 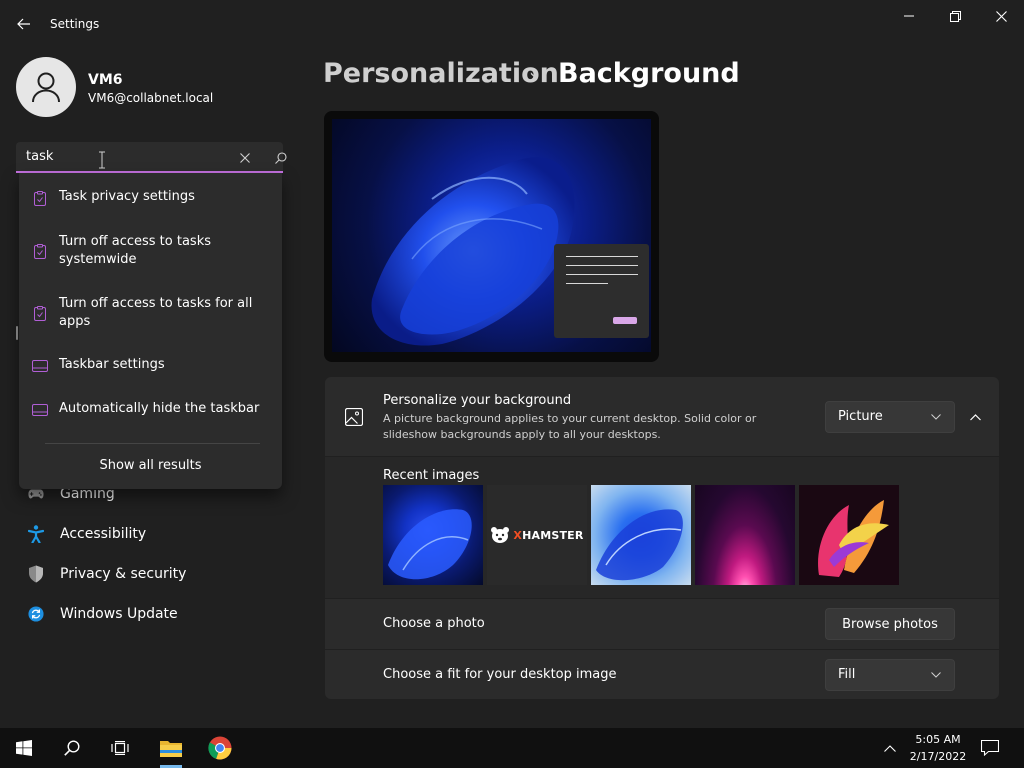 I want to click on show-all-results-link: Show all results, so click(x=150, y=465).